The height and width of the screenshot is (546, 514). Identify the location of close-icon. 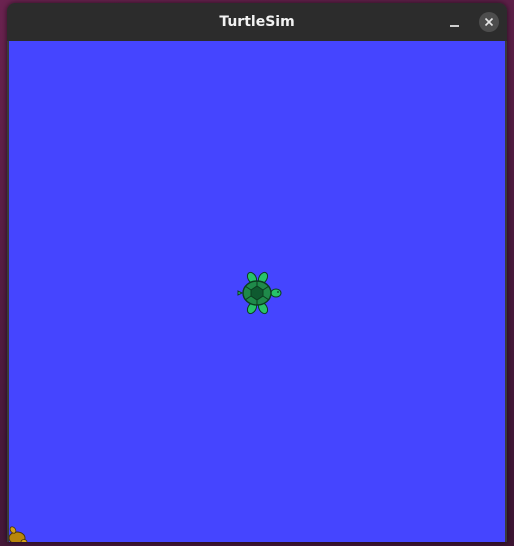
(489, 22).